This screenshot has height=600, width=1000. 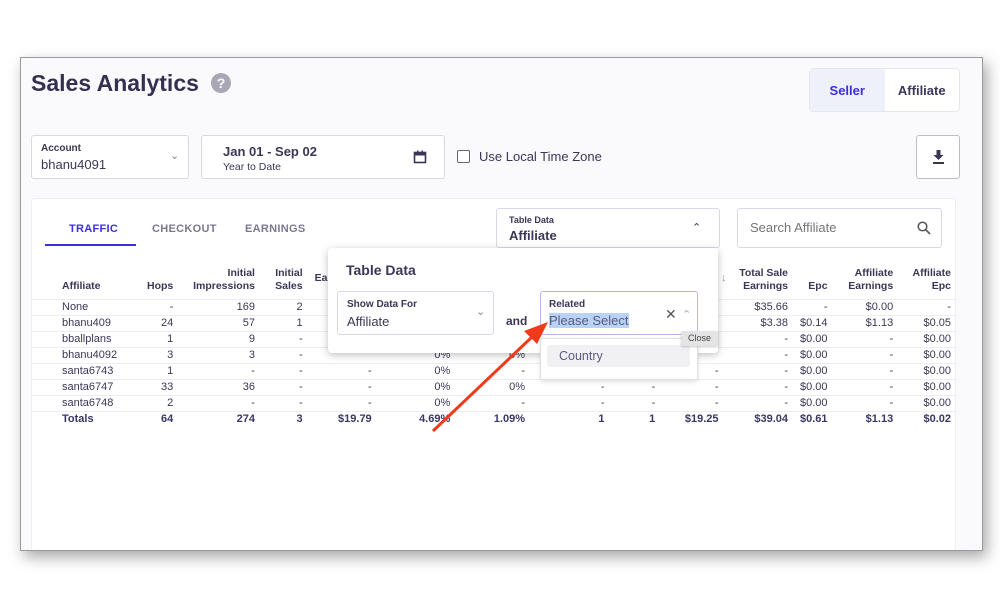 I want to click on table-cell: $19.79, so click(x=343, y=418).